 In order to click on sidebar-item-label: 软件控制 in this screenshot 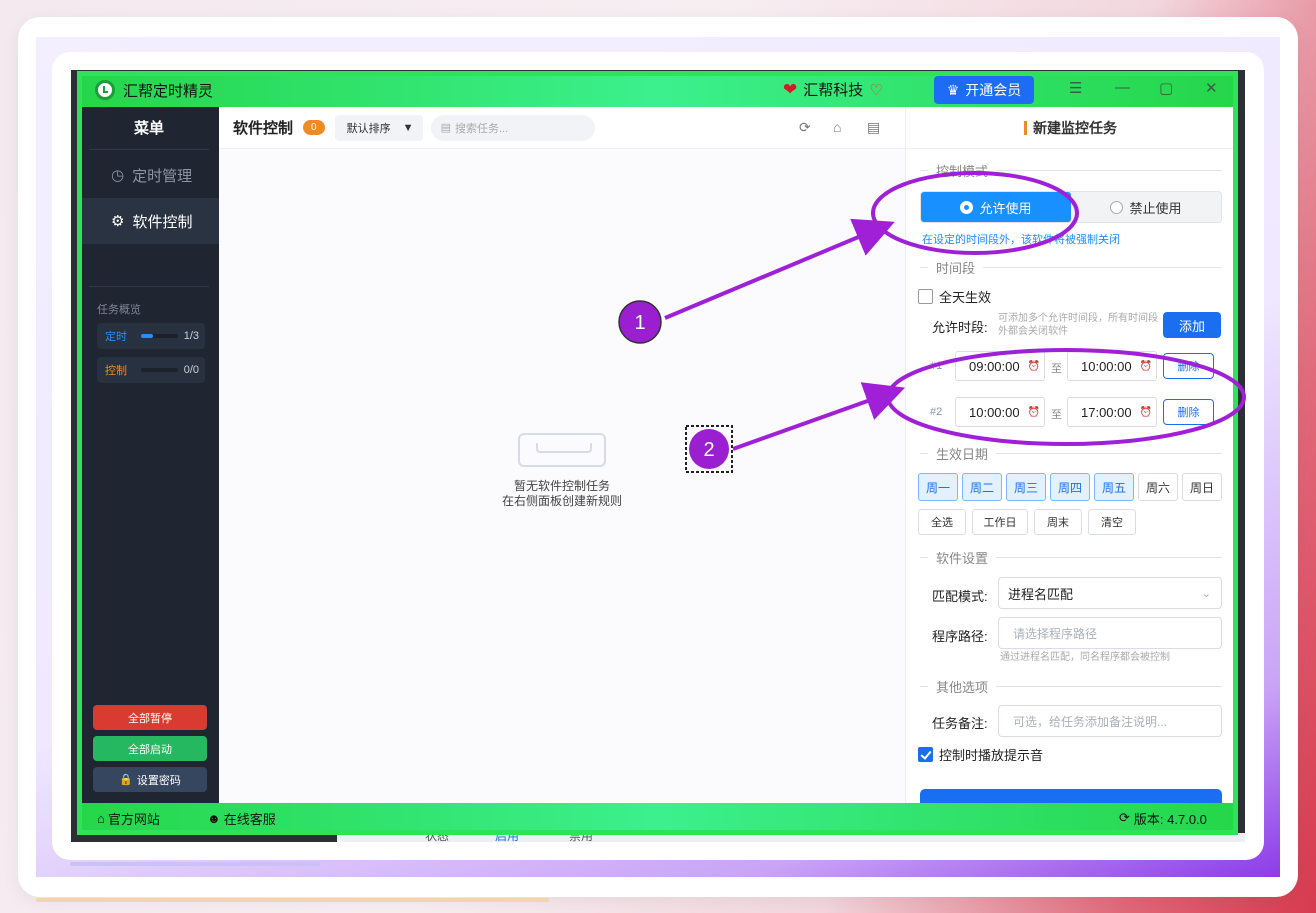, I will do `click(162, 222)`.